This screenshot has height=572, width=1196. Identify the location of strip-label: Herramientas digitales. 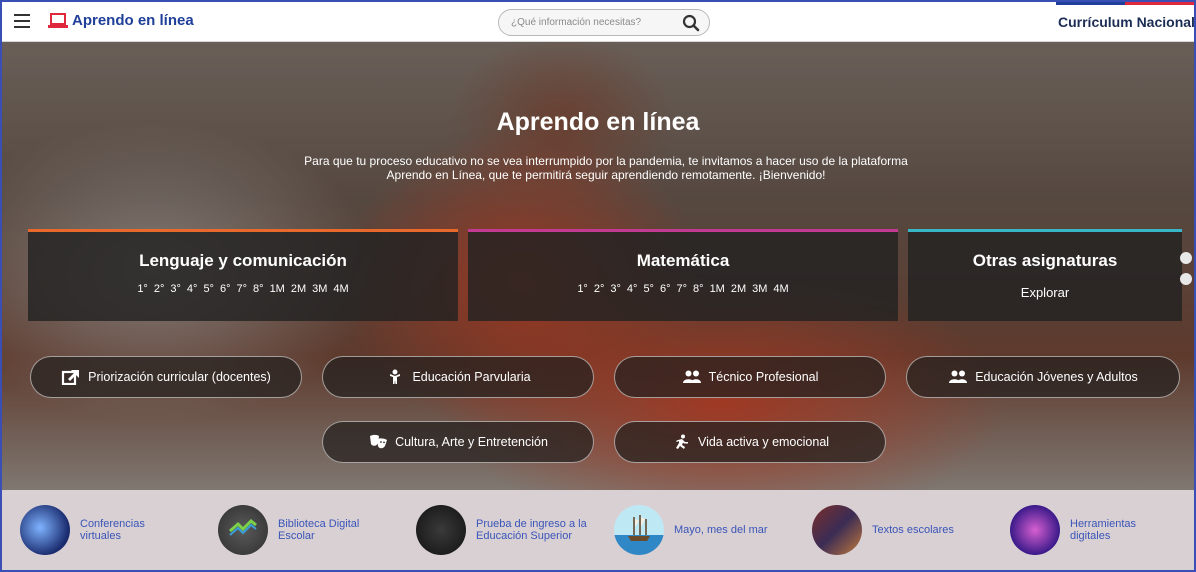
(1103, 530).